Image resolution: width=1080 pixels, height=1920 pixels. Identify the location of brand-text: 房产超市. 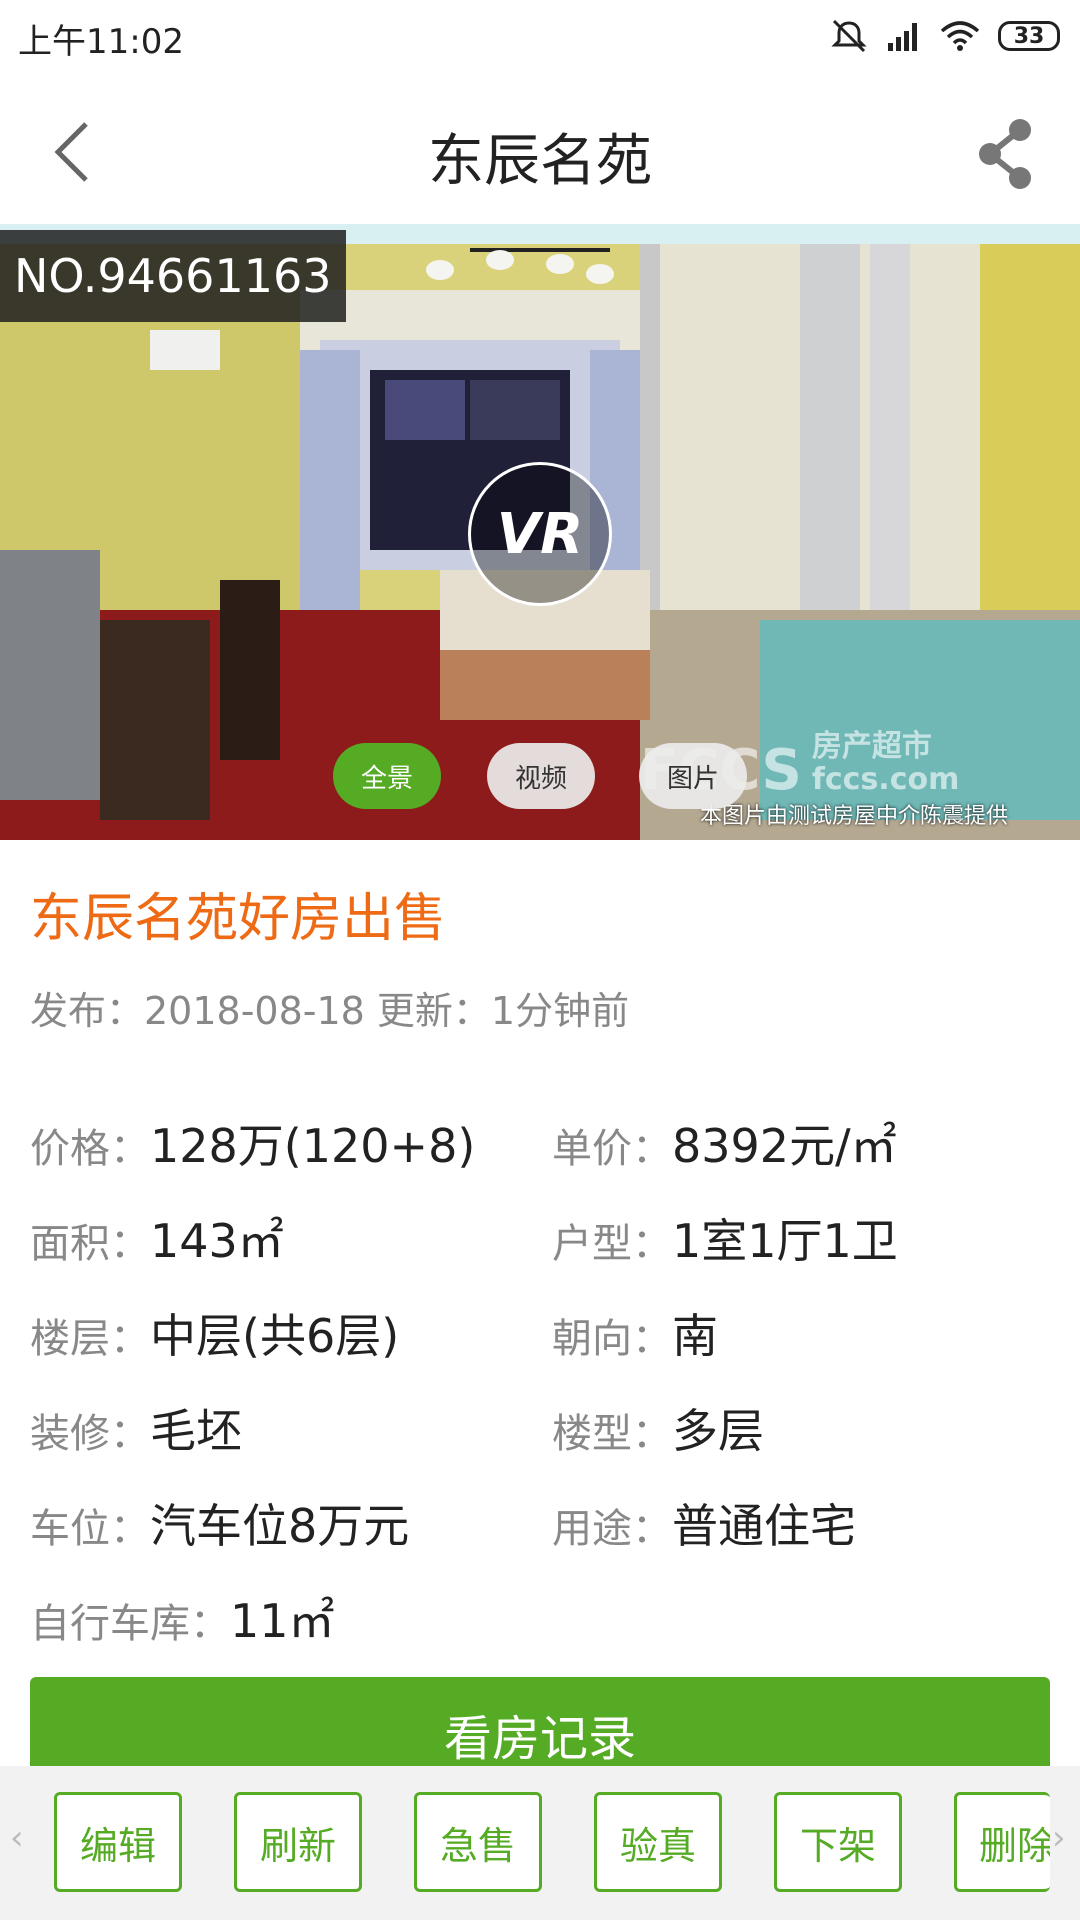
(871, 746).